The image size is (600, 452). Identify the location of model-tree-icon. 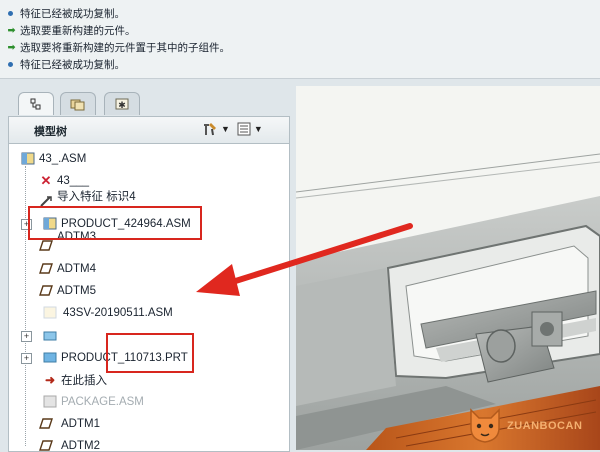
(35, 104).